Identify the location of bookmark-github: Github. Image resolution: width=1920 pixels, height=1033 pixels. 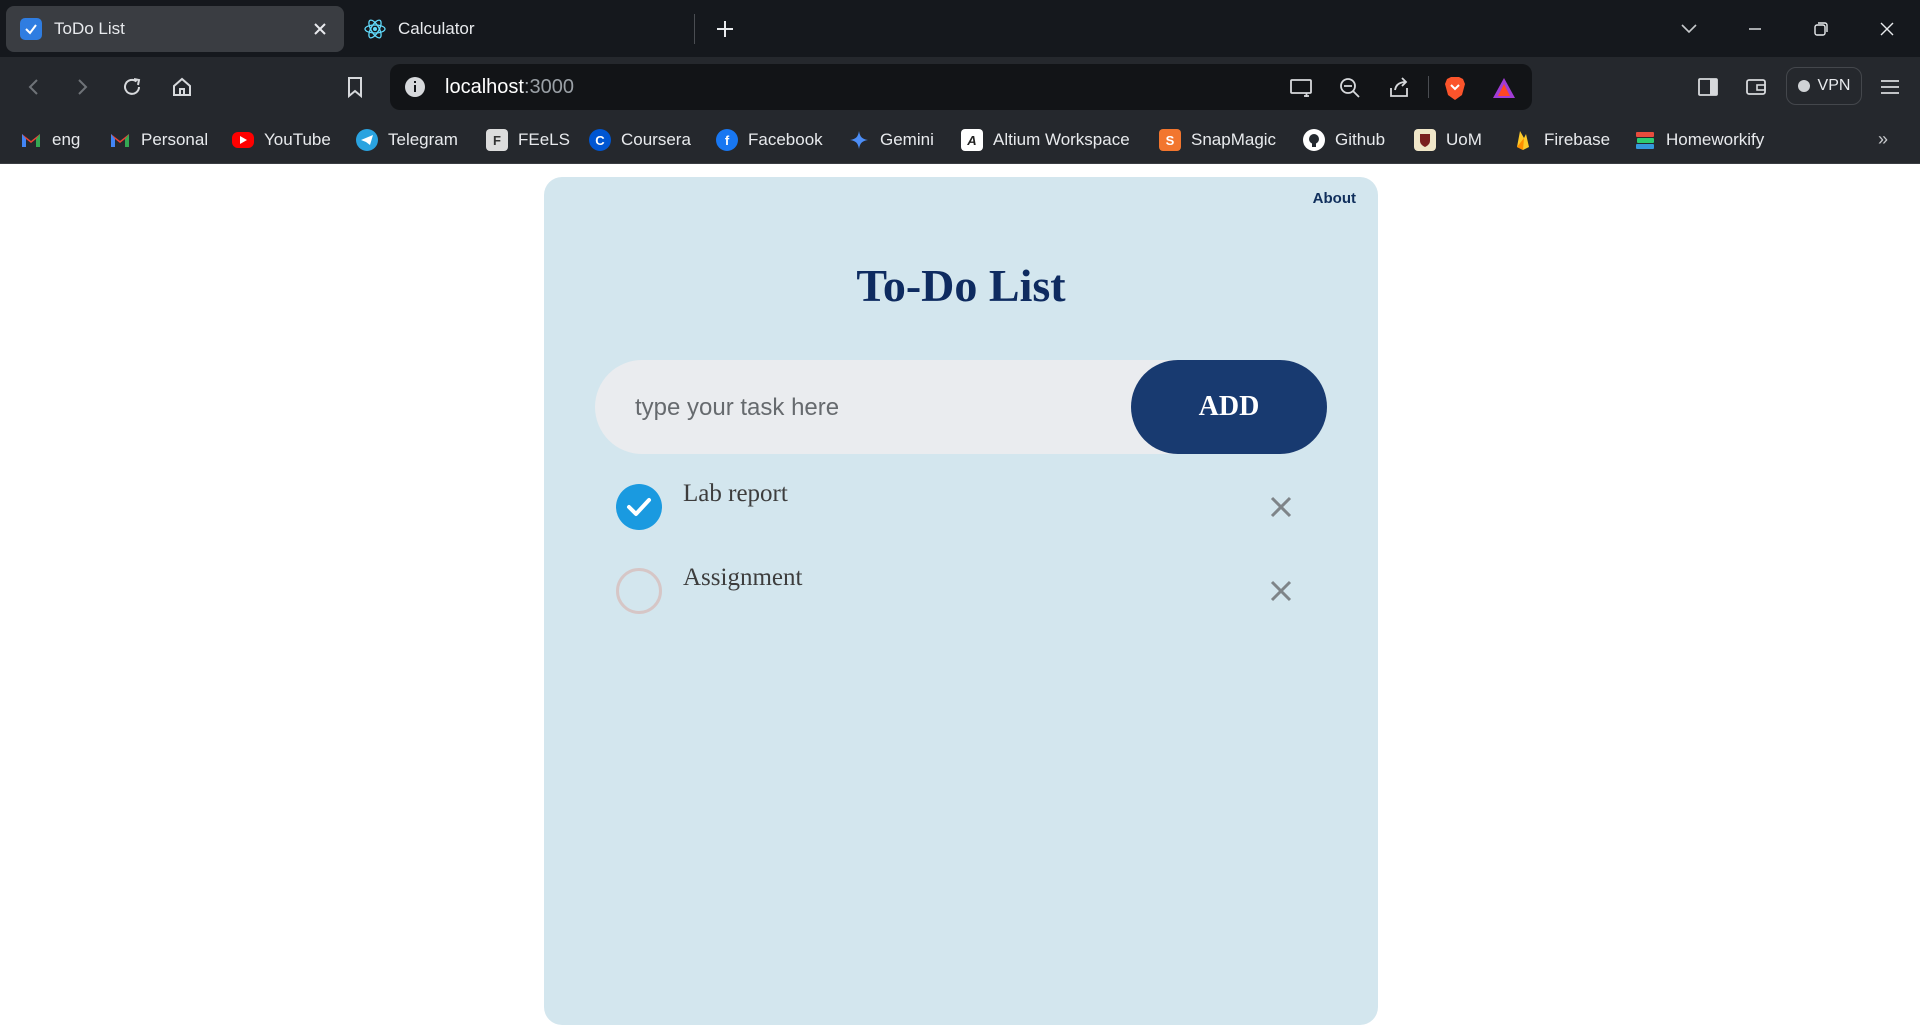
(1344, 140).